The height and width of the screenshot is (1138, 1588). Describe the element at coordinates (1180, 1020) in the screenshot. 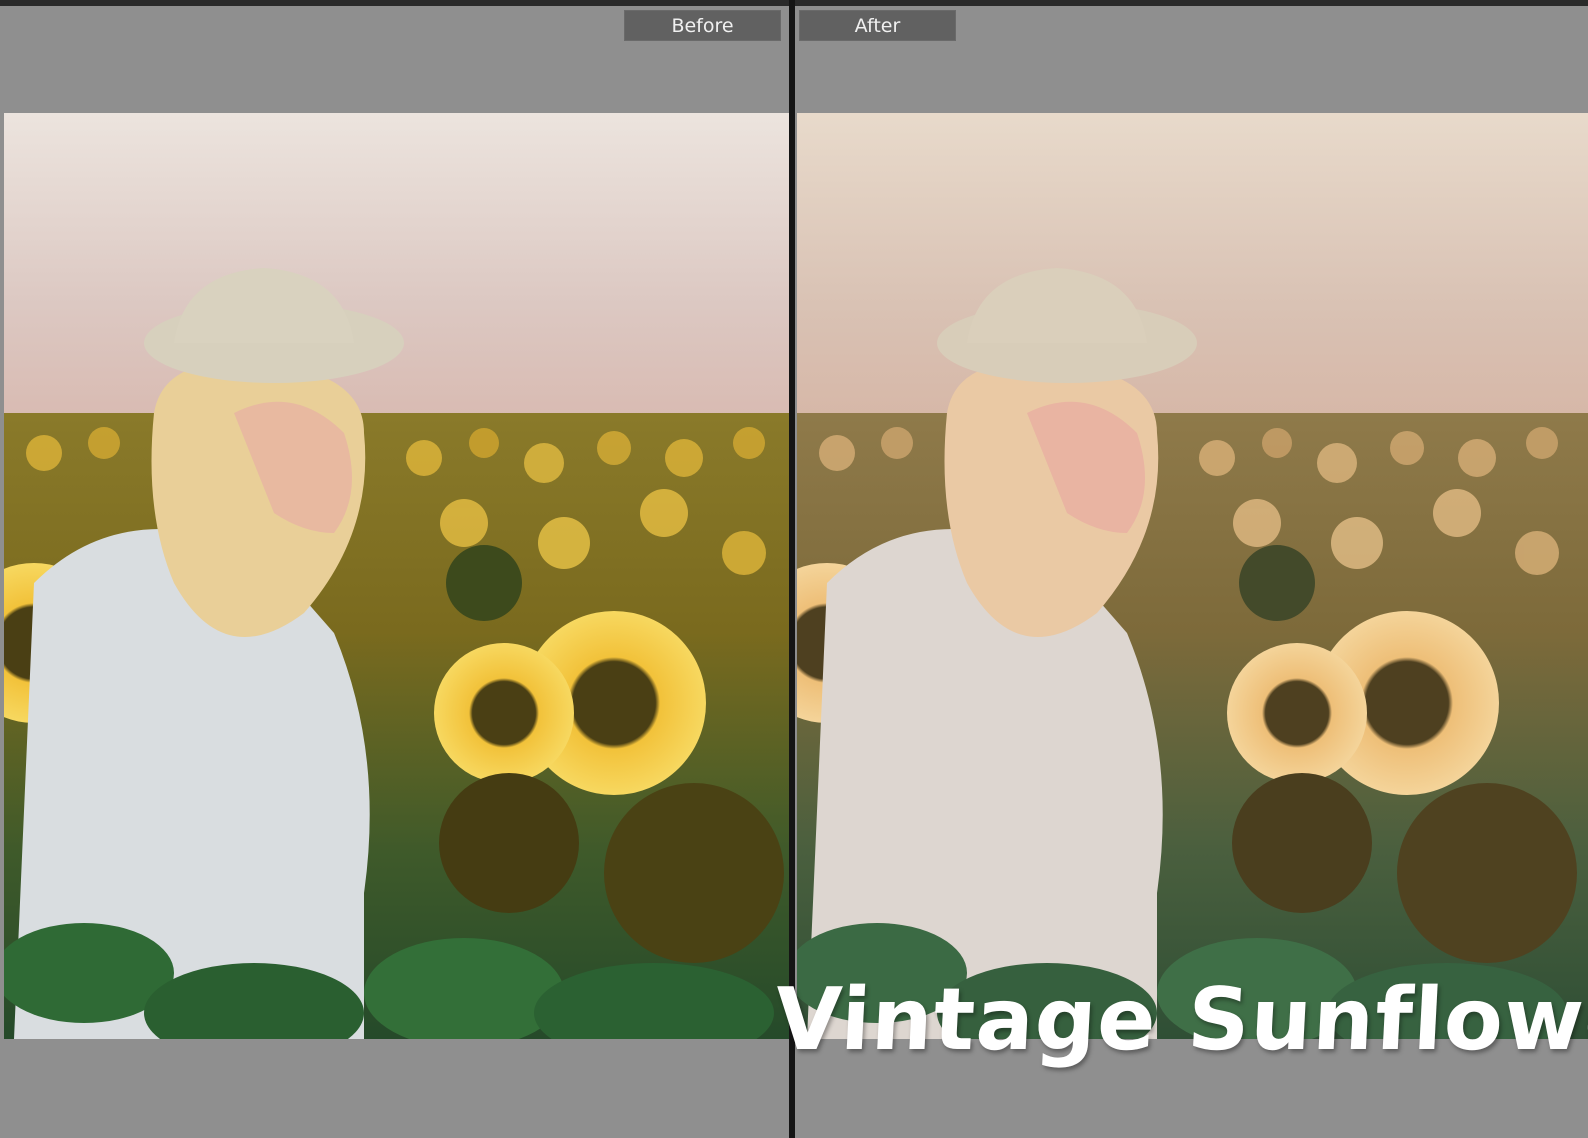

I see `watermark-title: Vintage Sunflower` at that location.